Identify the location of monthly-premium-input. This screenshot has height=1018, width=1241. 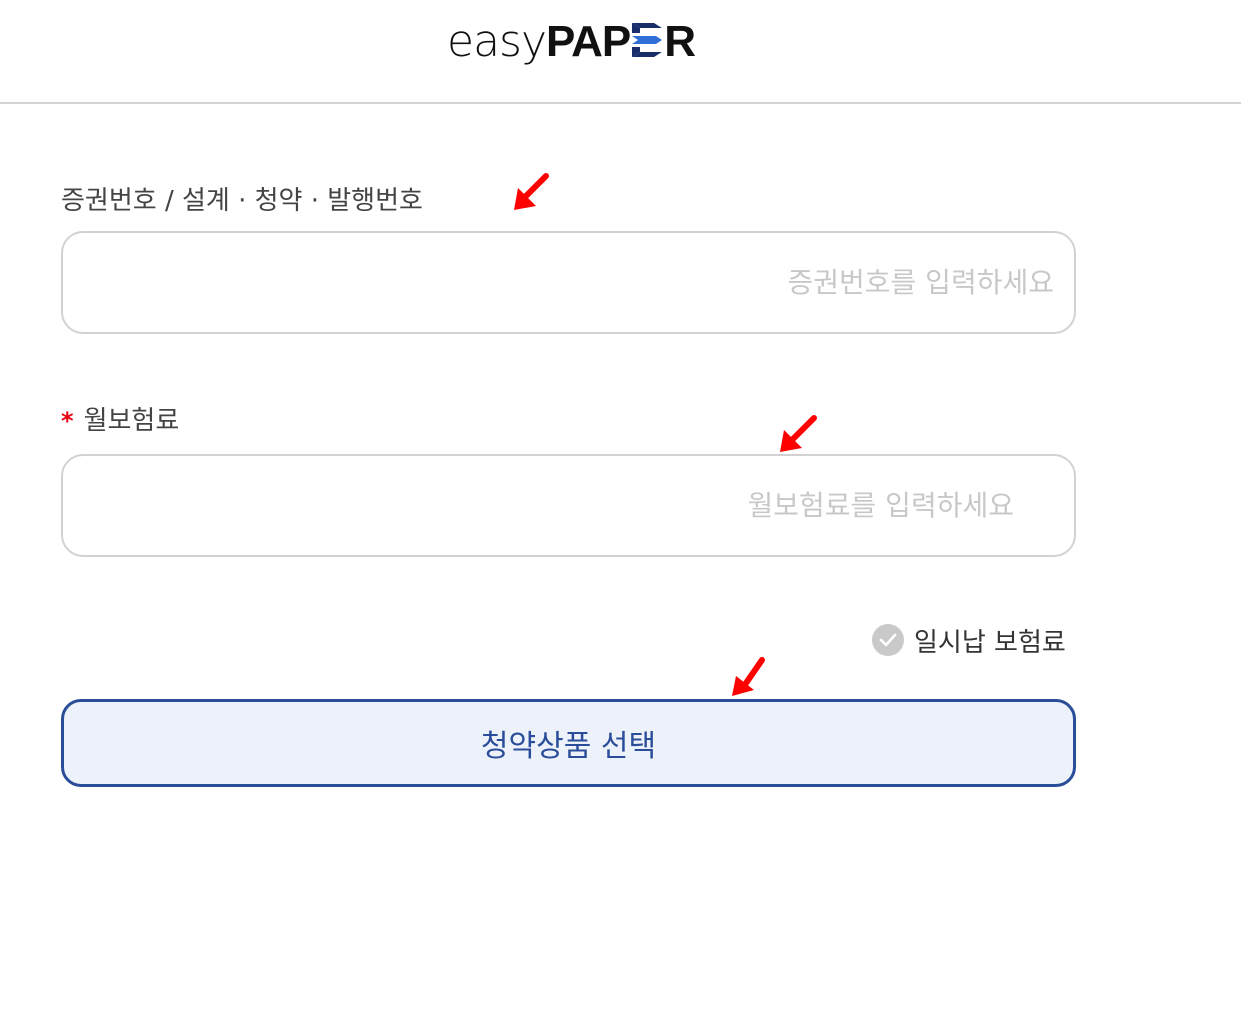
(568, 505).